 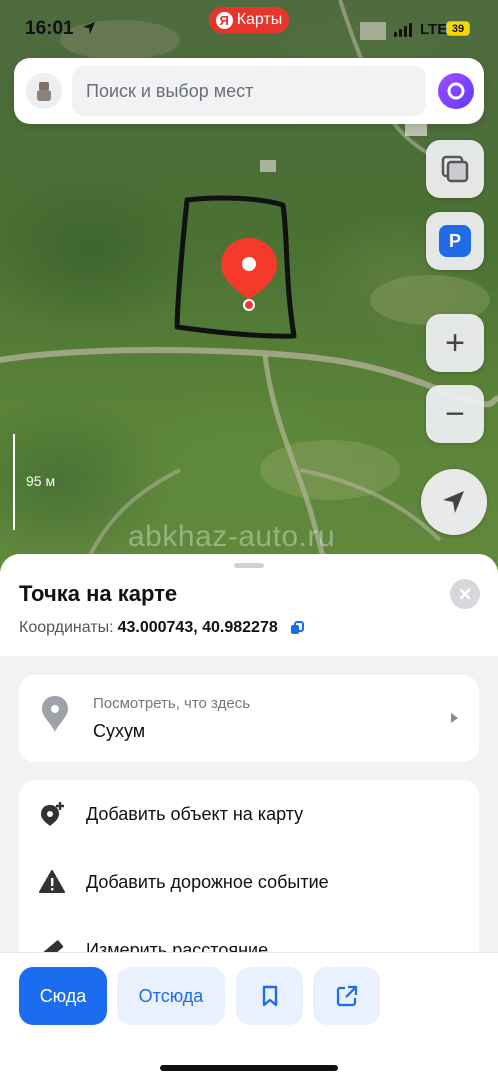 I want to click on layers-icon, so click(x=455, y=169).